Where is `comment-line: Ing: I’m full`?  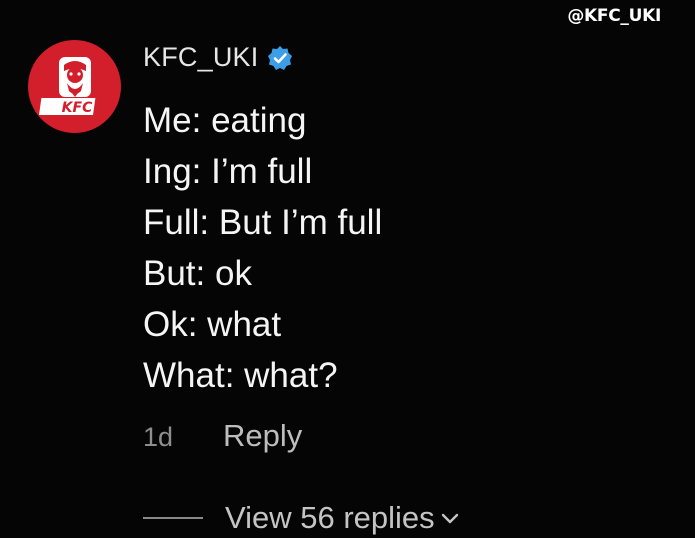 comment-line: Ing: I’m full is located at coordinates (228, 171).